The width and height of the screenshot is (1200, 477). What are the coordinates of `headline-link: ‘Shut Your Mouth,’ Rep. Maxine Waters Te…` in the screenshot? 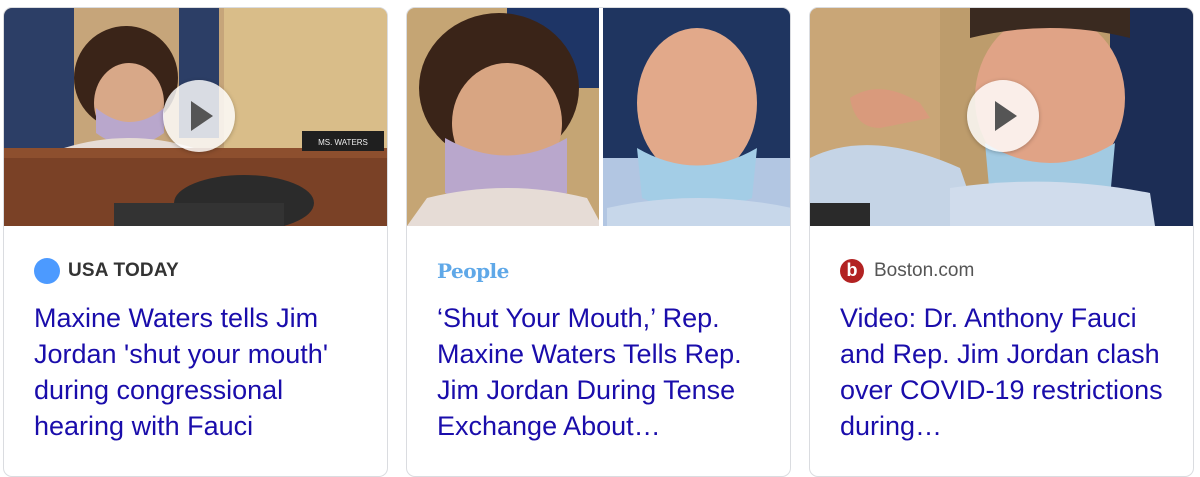 It's located at (602, 372).